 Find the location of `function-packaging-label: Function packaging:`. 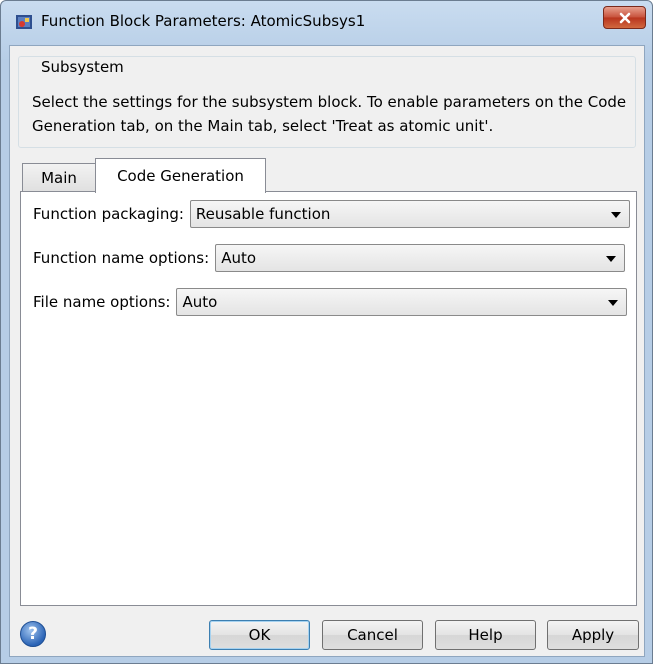

function-packaging-label: Function packaging: is located at coordinates (108, 214).